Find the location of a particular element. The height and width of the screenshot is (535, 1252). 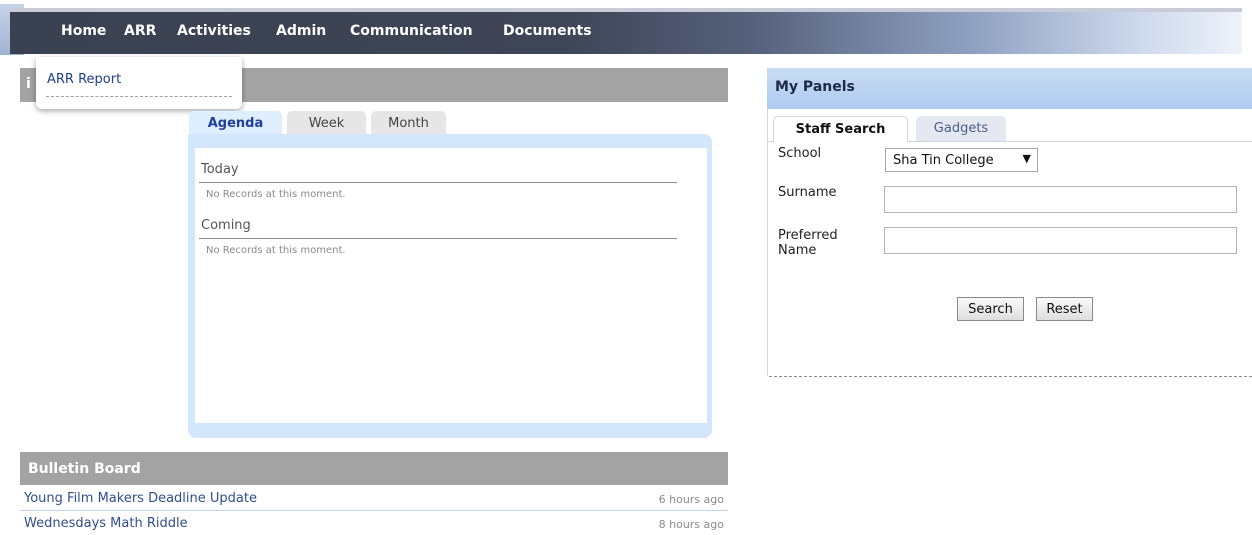

bulletin-item: Wednesdays Math Riddle 8 hours ago is located at coordinates (374, 523).